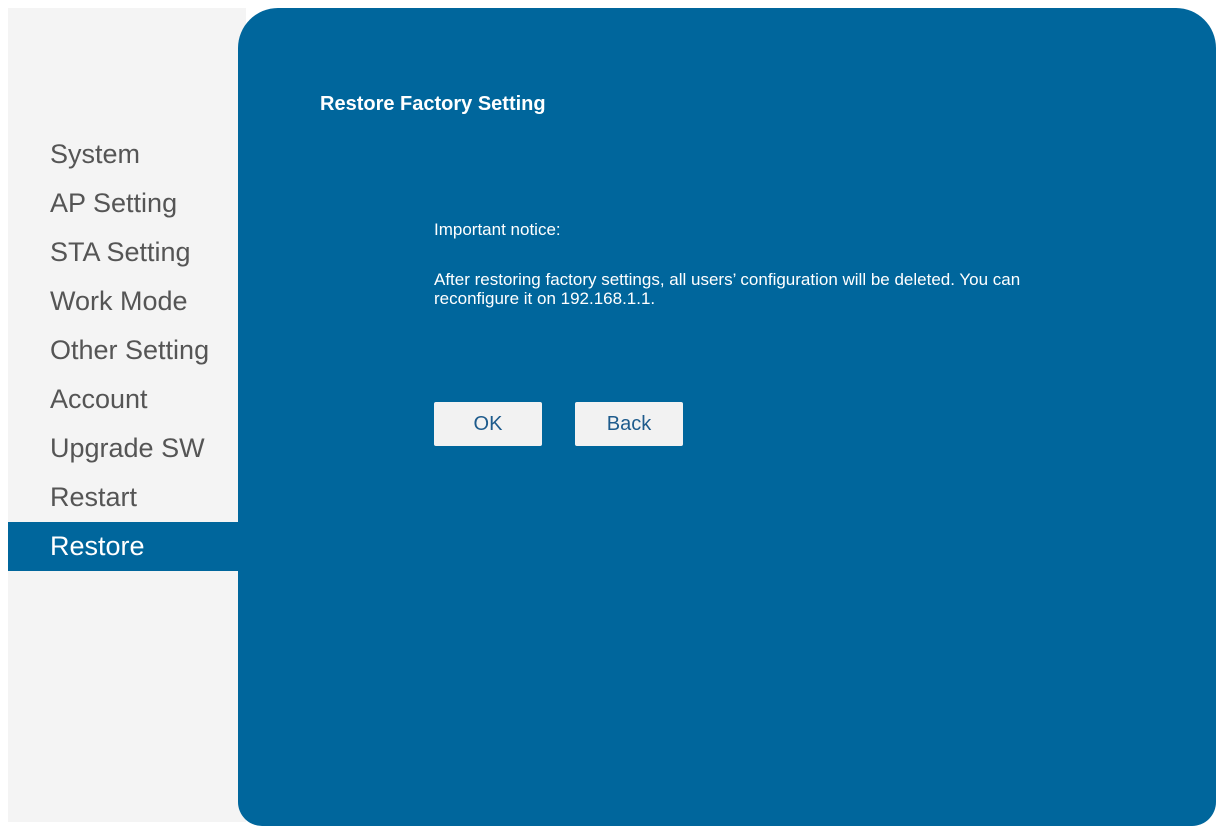 This screenshot has width=1218, height=826. What do you see at coordinates (123, 301) in the screenshot?
I see `sidebar-item-work-mode: Work Mode` at bounding box center [123, 301].